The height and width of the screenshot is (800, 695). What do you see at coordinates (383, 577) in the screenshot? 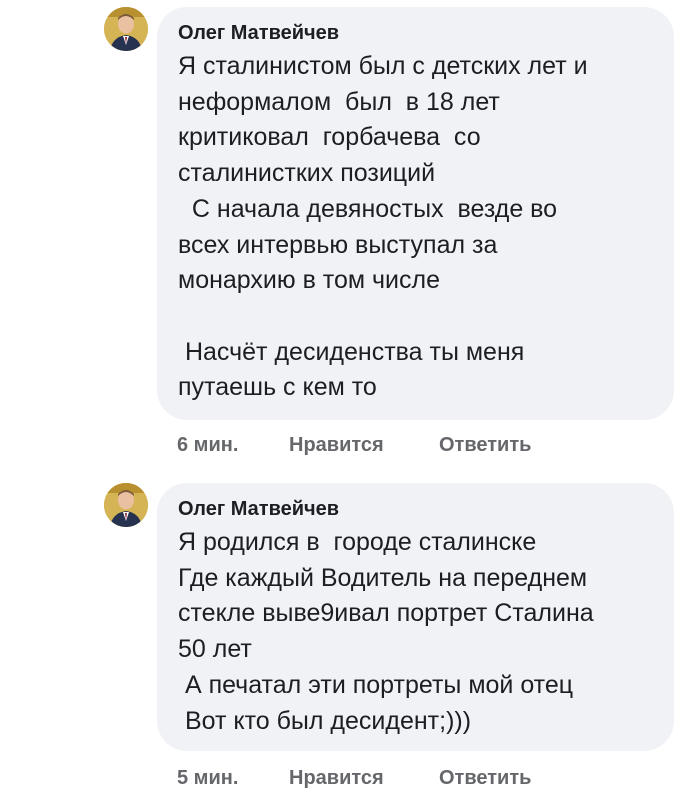
I see `comment-line: Где каждый Водитель на переднем` at bounding box center [383, 577].